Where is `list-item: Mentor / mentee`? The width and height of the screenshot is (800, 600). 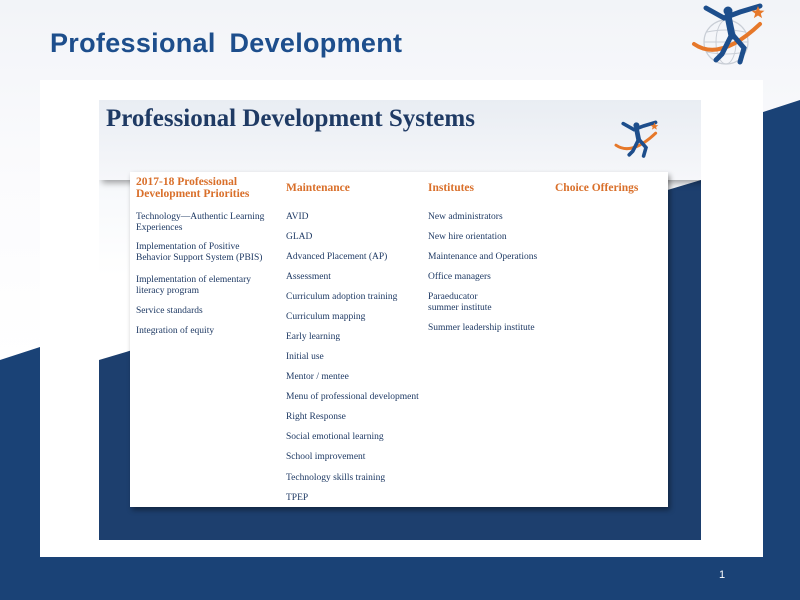
list-item: Mentor / mentee is located at coordinates (317, 377).